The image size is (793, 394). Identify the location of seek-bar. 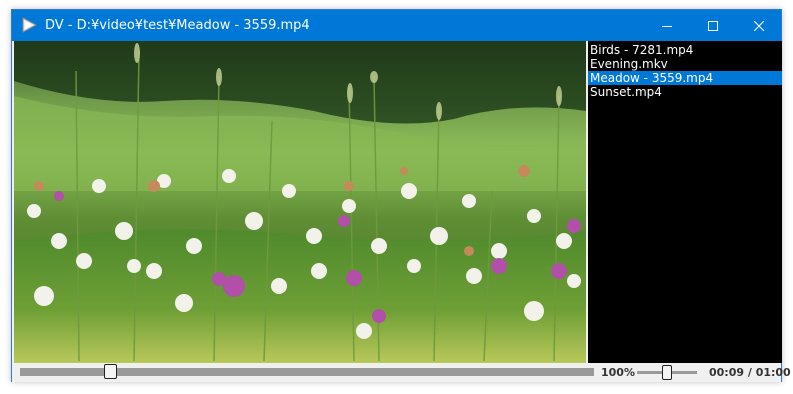
(307, 371).